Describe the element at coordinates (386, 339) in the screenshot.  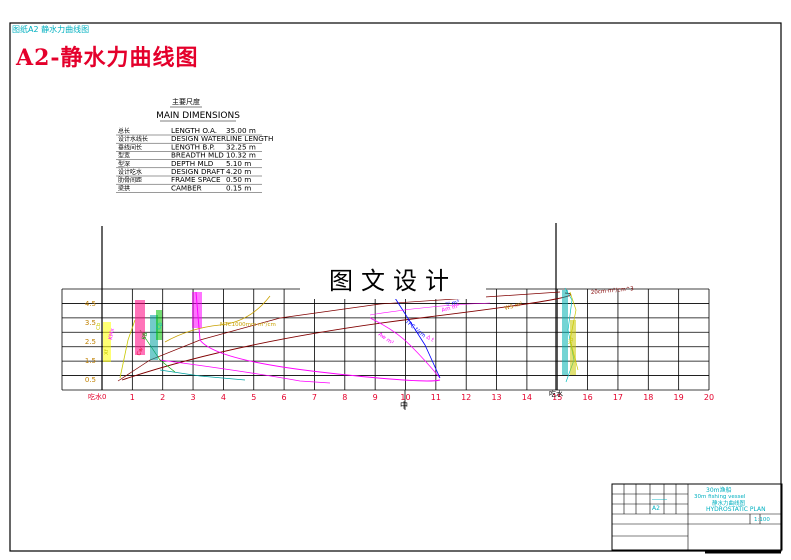
I see `curve-label: Aw m²` at that location.